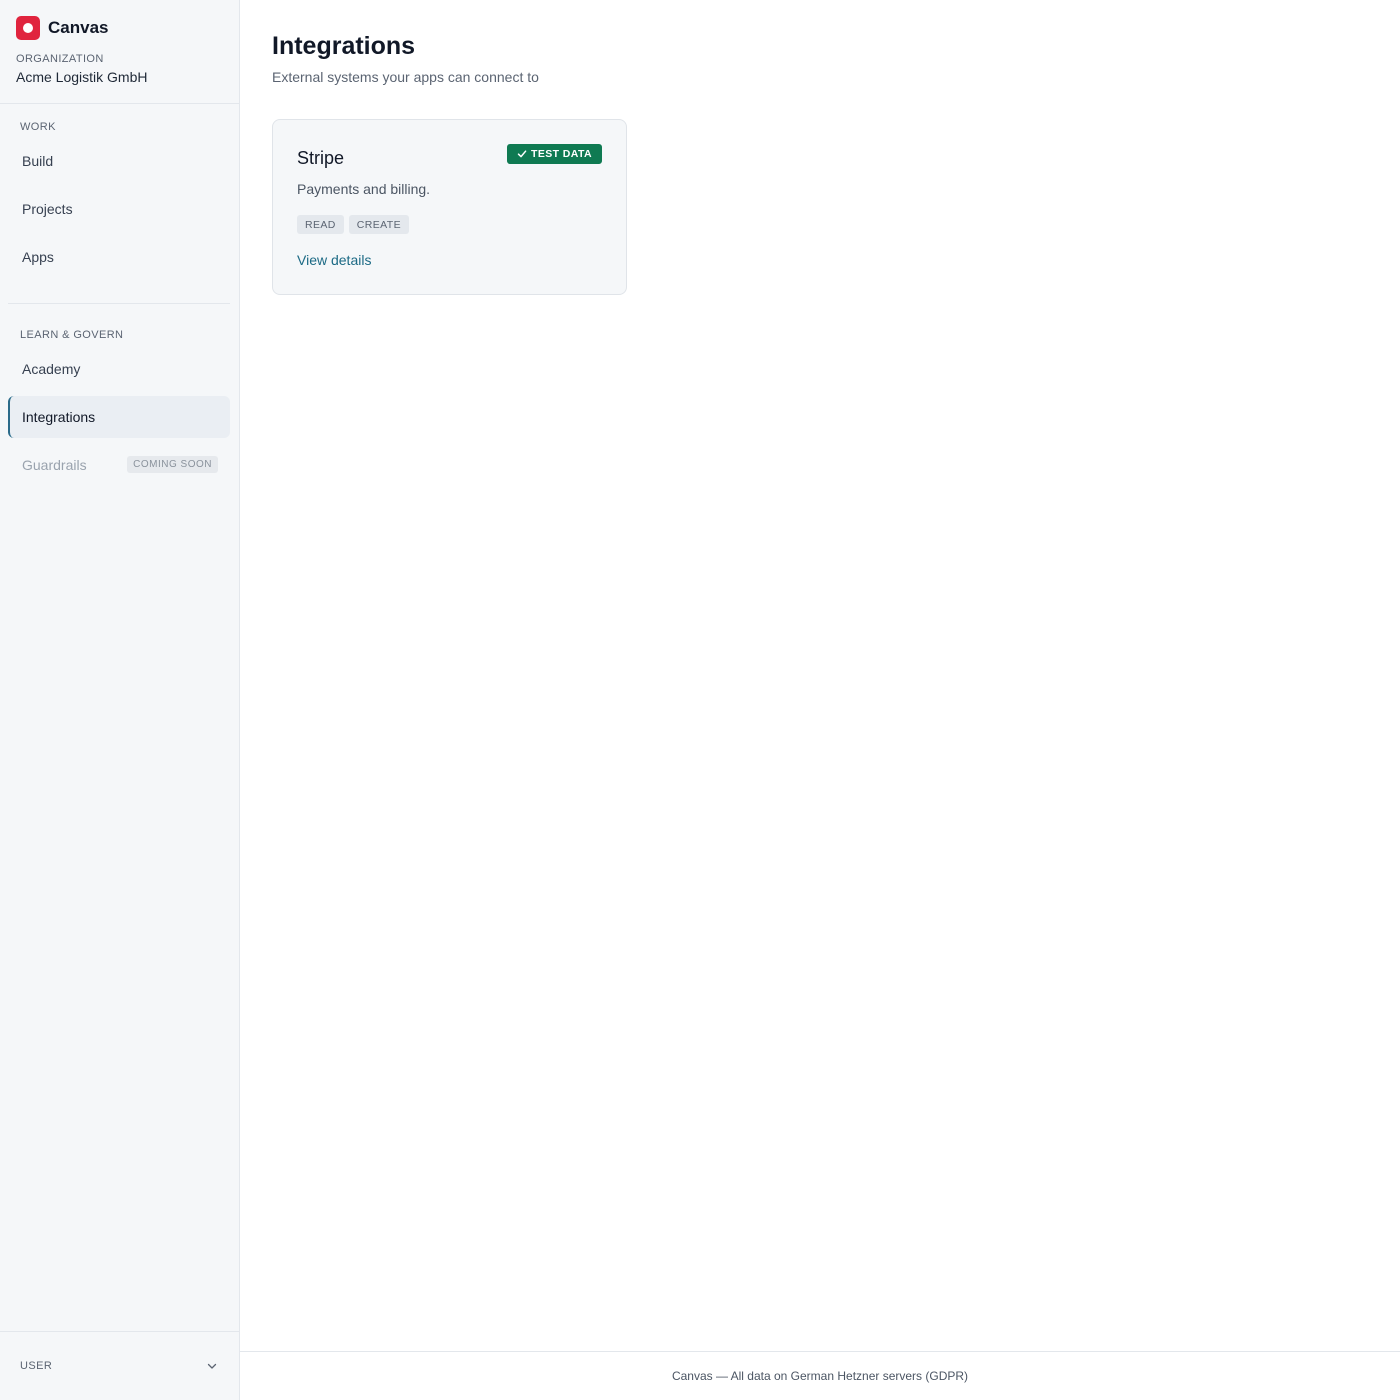  Describe the element at coordinates (38, 161) in the screenshot. I see `sidebar-item-label: Build` at that location.